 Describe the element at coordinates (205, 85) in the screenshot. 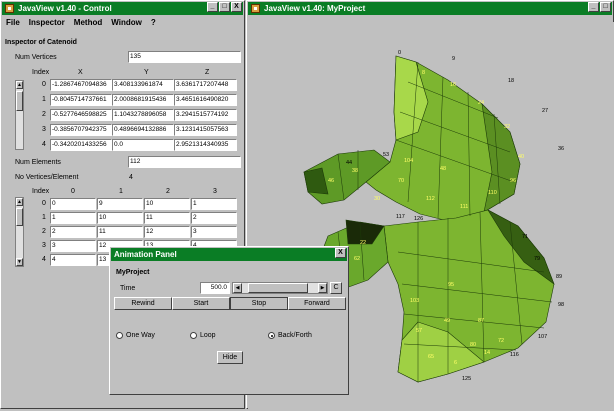

I see `vertex-cell-z: 3.6361717207448` at that location.